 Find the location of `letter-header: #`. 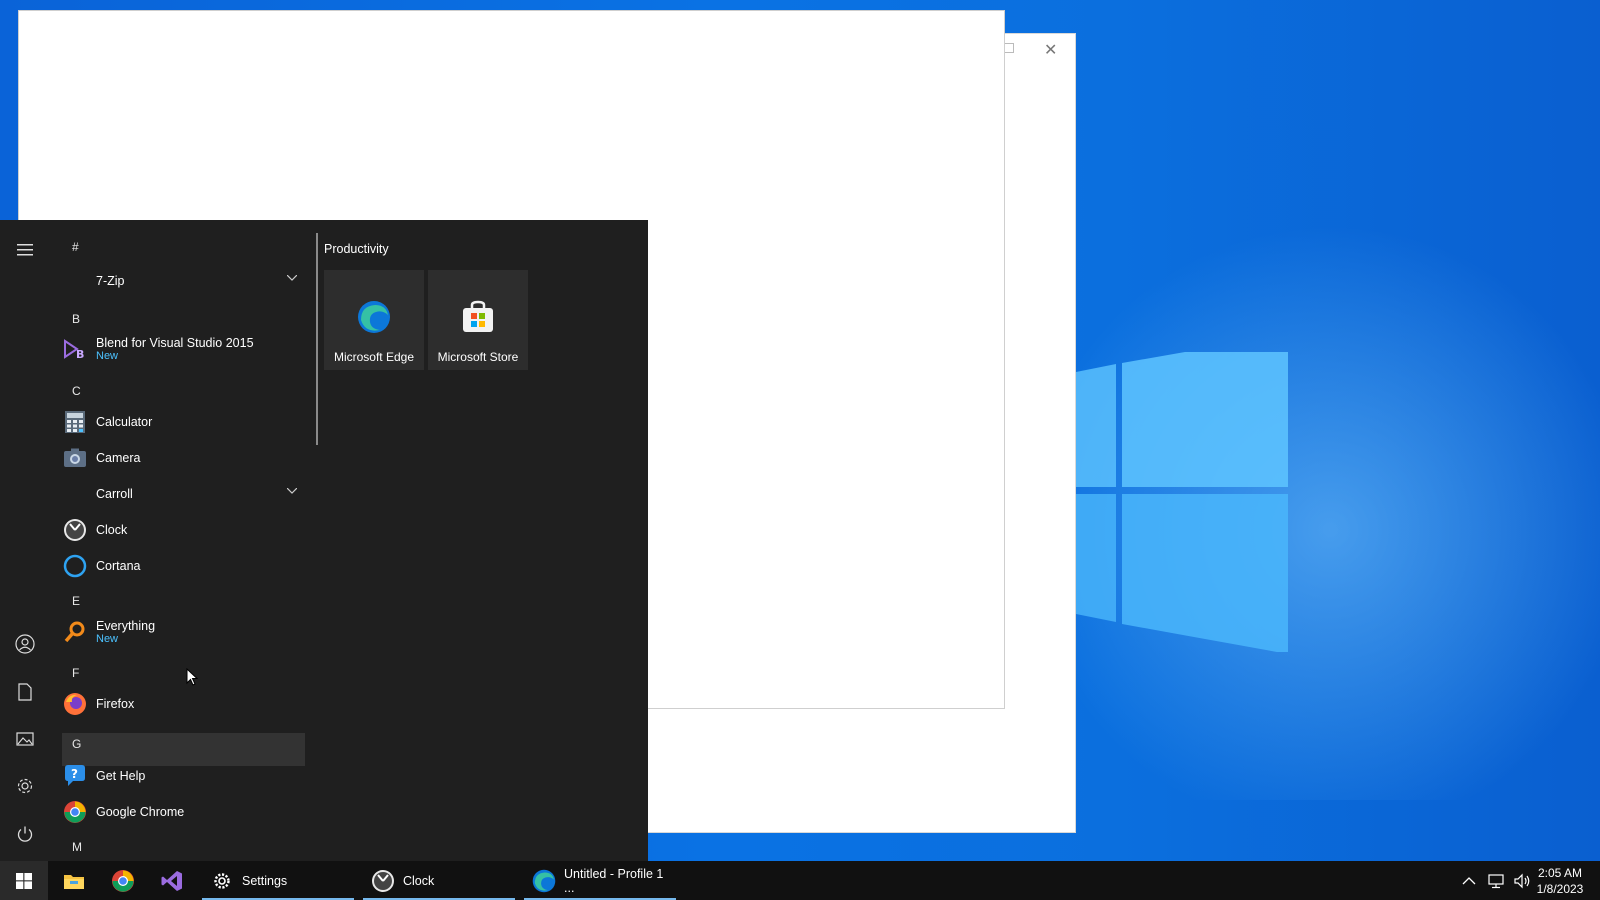

letter-header: # is located at coordinates (75, 247).